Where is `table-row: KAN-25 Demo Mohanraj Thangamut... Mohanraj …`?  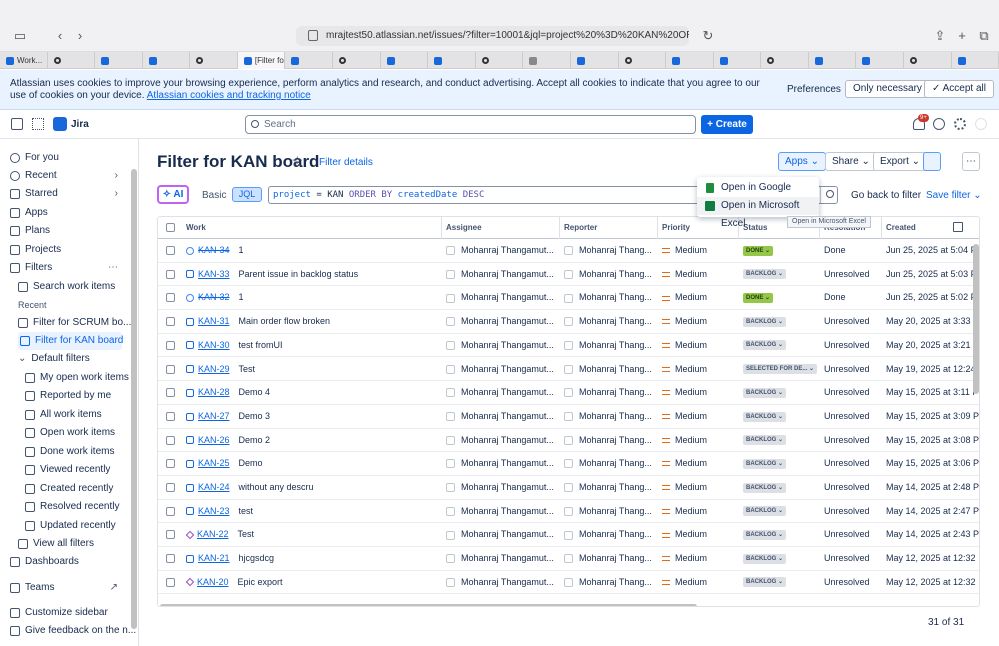 table-row: KAN-25 Demo Mohanraj Thangamut... Mohanraj … is located at coordinates (568, 464).